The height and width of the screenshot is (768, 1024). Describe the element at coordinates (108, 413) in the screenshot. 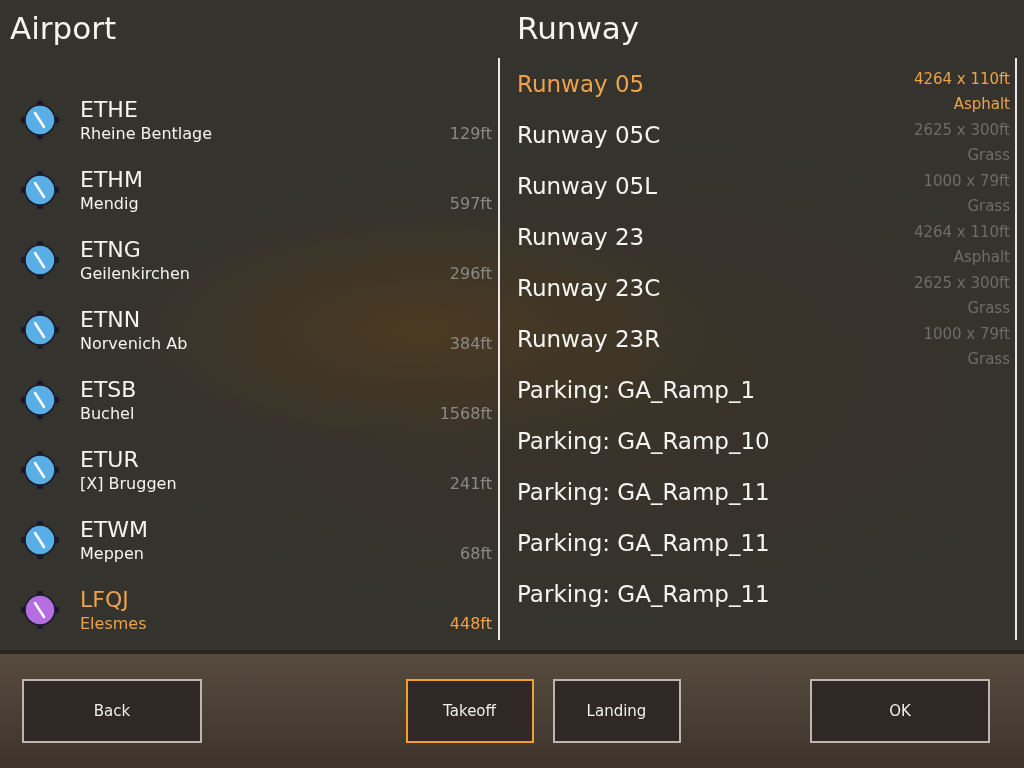

I see `airport-name: Buchel` at that location.